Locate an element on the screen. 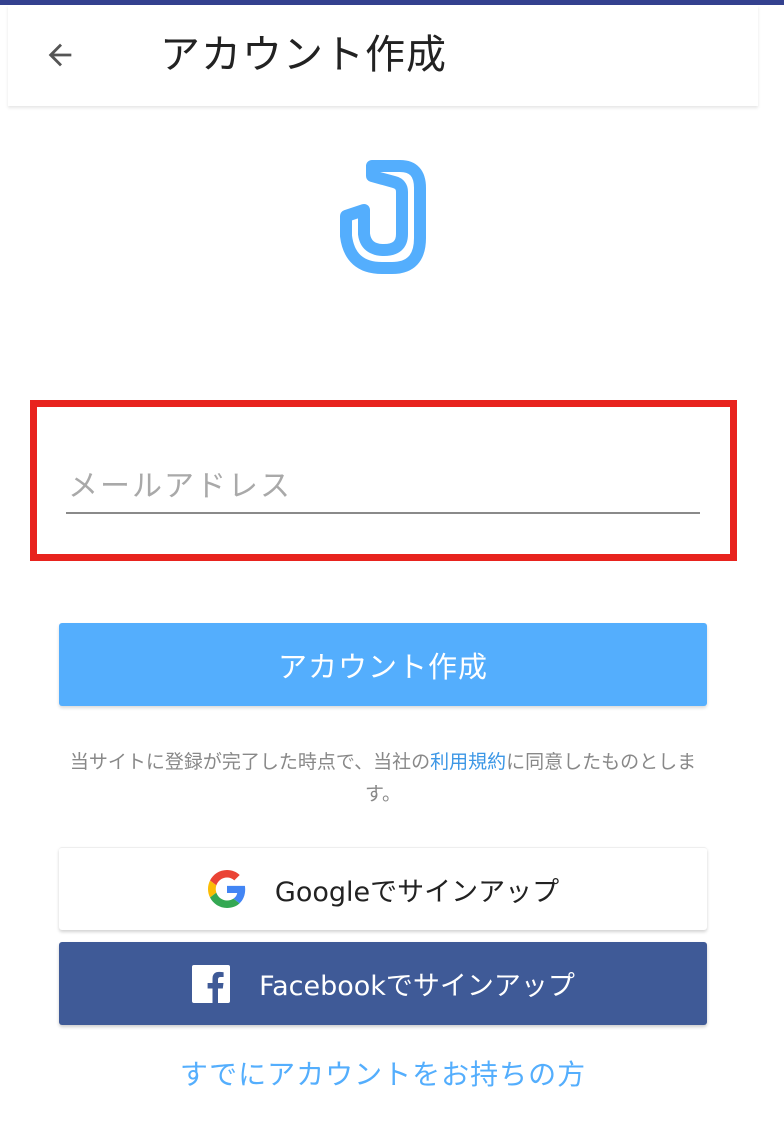 Image resolution: width=784 pixels, height=1126 pixels. app-bar: アカウント作成 is located at coordinates (383, 55).